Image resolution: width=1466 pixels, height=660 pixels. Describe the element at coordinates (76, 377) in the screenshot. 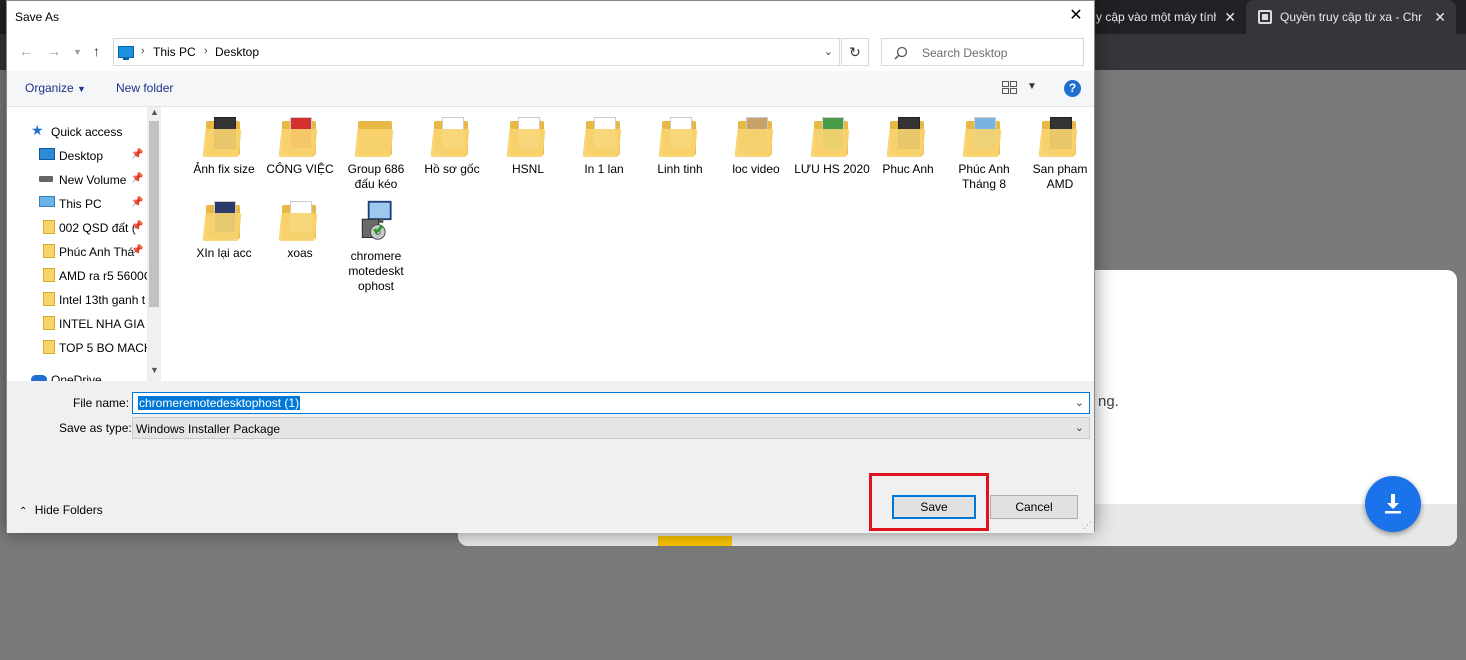

I see `sidebar-item-label: OneDrive` at that location.